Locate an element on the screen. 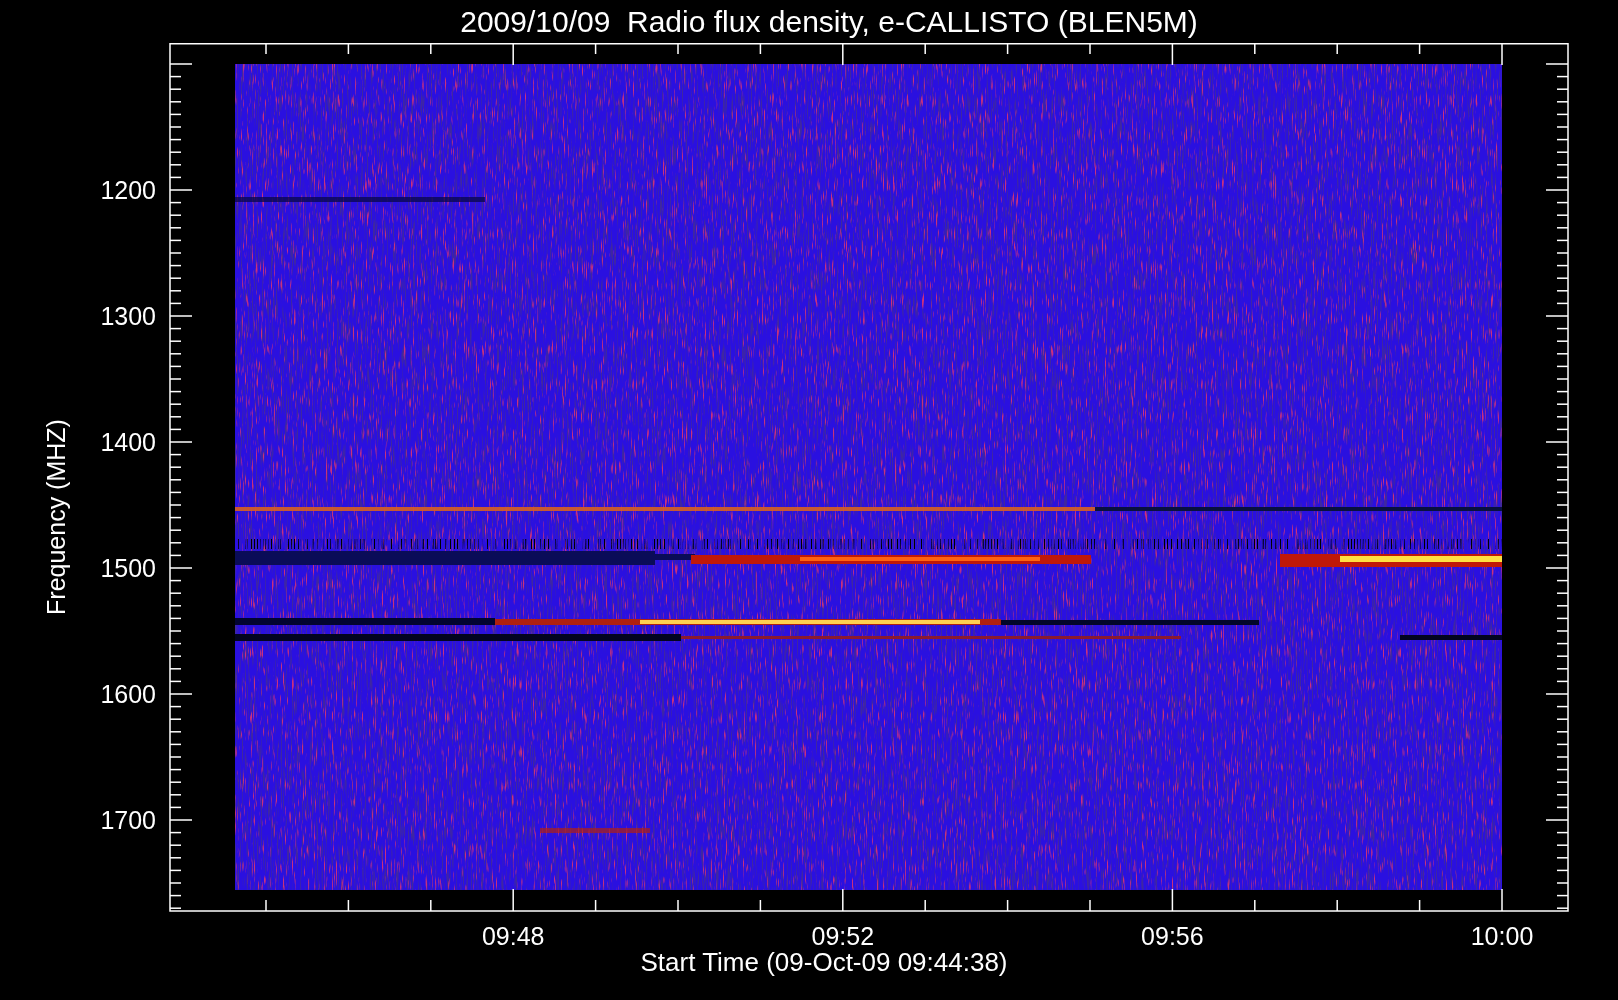 The width and height of the screenshot is (1618, 1000). tick-label: 1700 is located at coordinates (128, 820).